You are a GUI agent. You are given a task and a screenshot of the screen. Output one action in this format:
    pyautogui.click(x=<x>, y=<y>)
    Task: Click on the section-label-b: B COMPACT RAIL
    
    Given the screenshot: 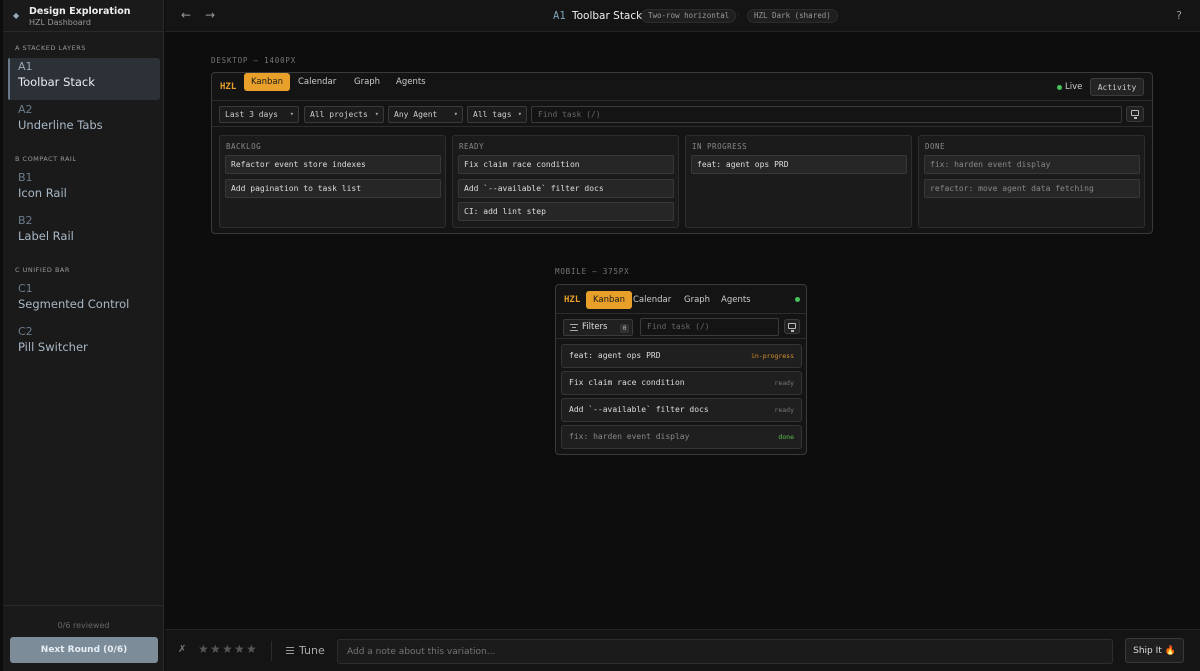 What is the action you would take?
    pyautogui.click(x=46, y=159)
    